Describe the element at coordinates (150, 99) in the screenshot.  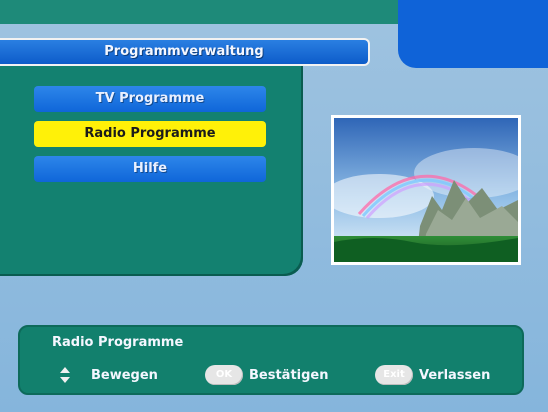
I see `menu-item-tv-programme: TV Programme` at that location.